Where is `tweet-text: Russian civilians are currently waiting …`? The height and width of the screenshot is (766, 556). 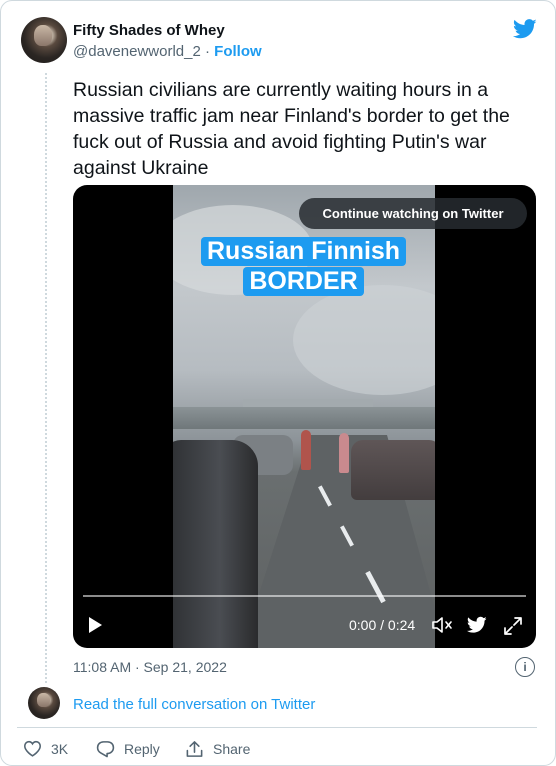 tweet-text: Russian civilians are currently waiting … is located at coordinates (291, 129).